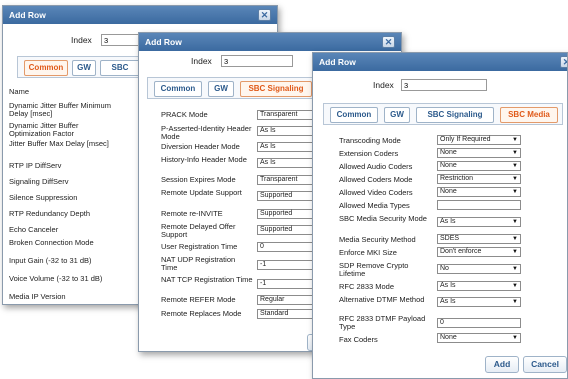  Describe the element at coordinates (198, 263) in the screenshot. I see `field-label: NAT UDP Registration Time` at that location.